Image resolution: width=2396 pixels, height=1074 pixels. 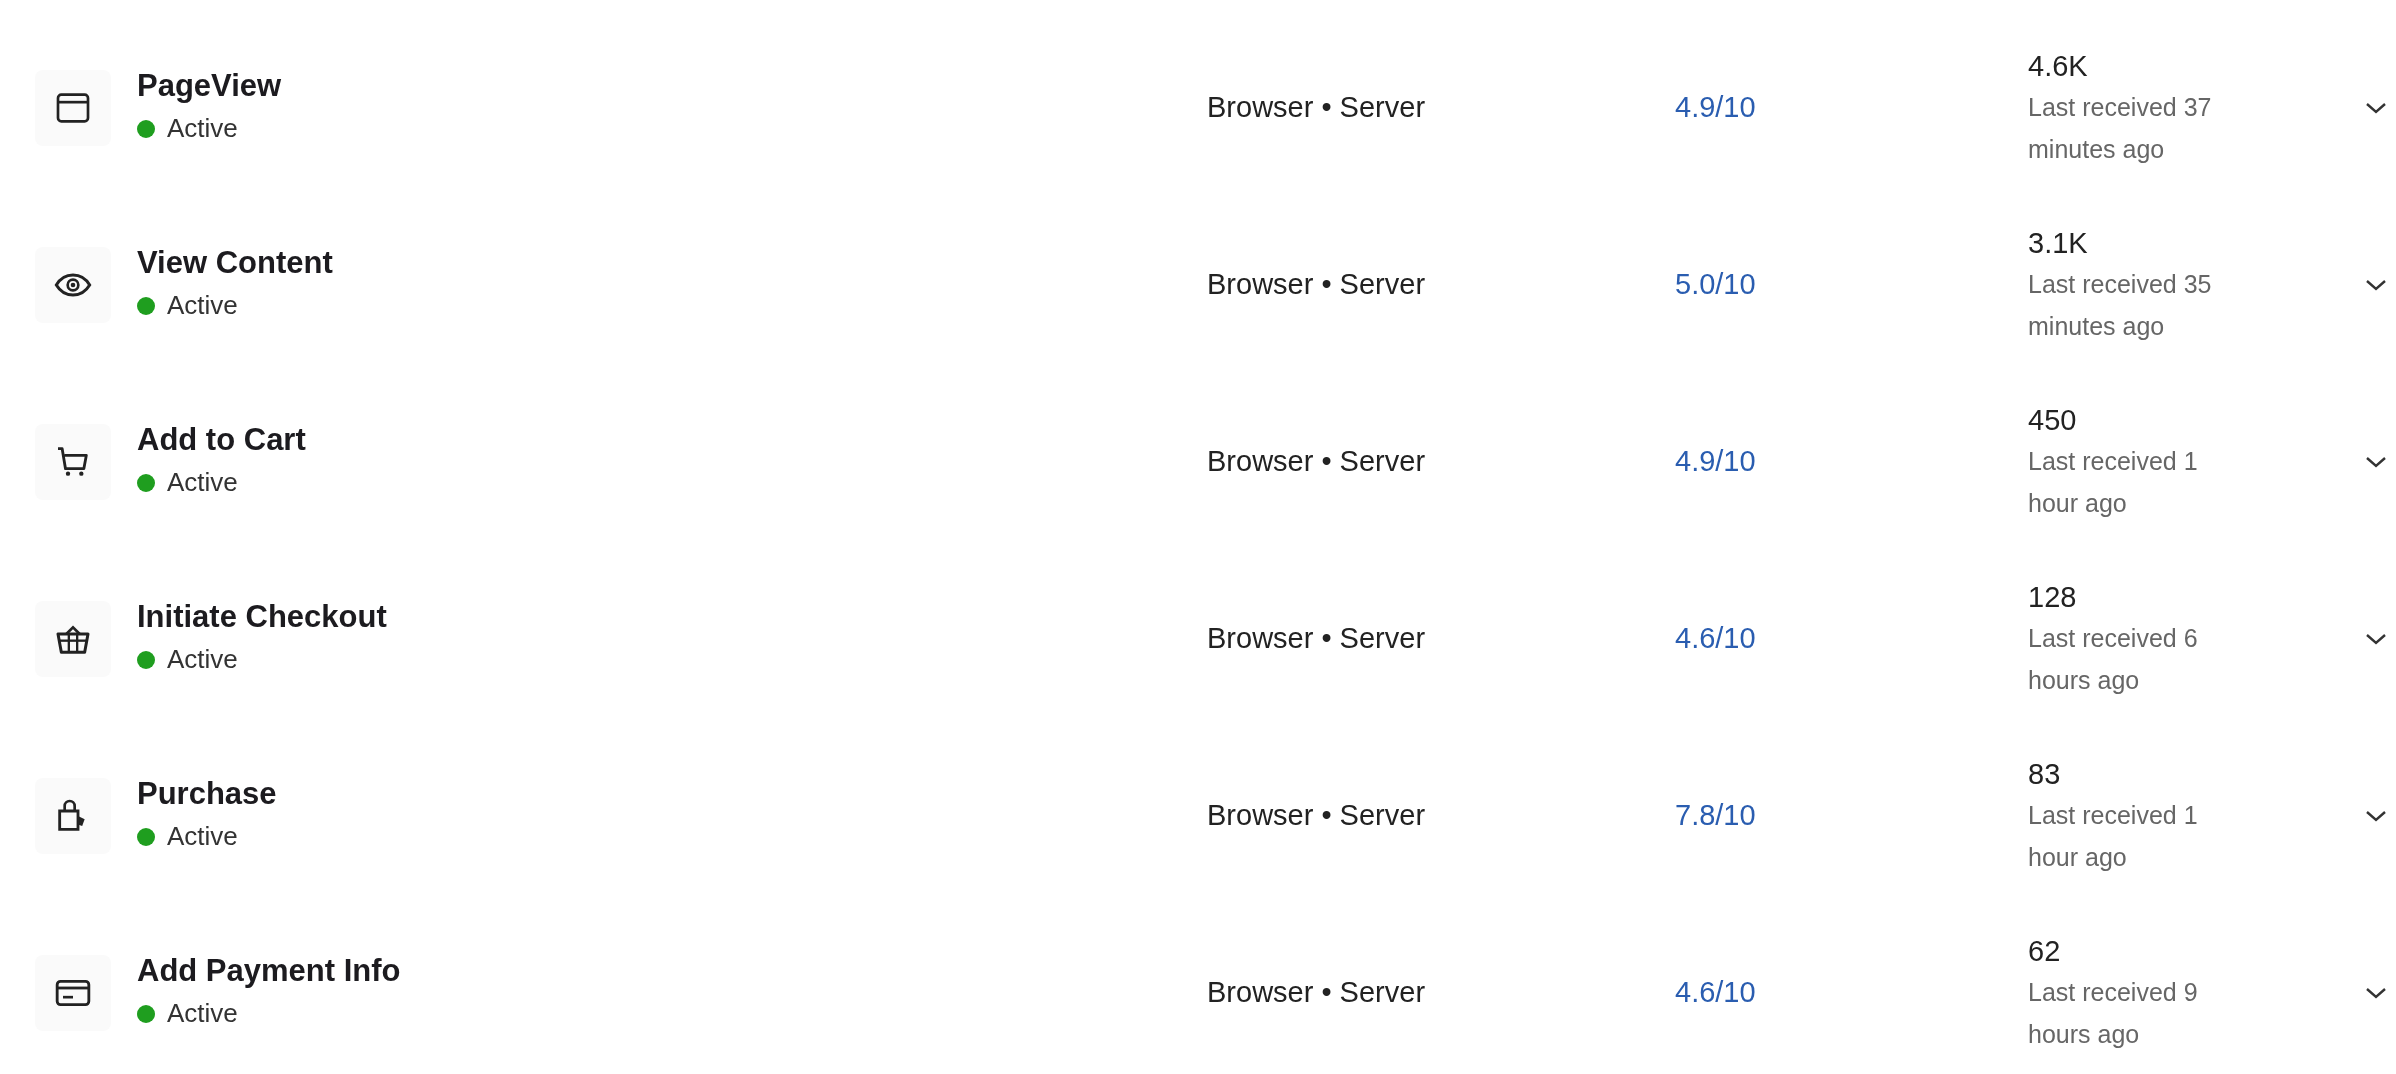 I want to click on event-name: Purchase, so click(x=207, y=793).